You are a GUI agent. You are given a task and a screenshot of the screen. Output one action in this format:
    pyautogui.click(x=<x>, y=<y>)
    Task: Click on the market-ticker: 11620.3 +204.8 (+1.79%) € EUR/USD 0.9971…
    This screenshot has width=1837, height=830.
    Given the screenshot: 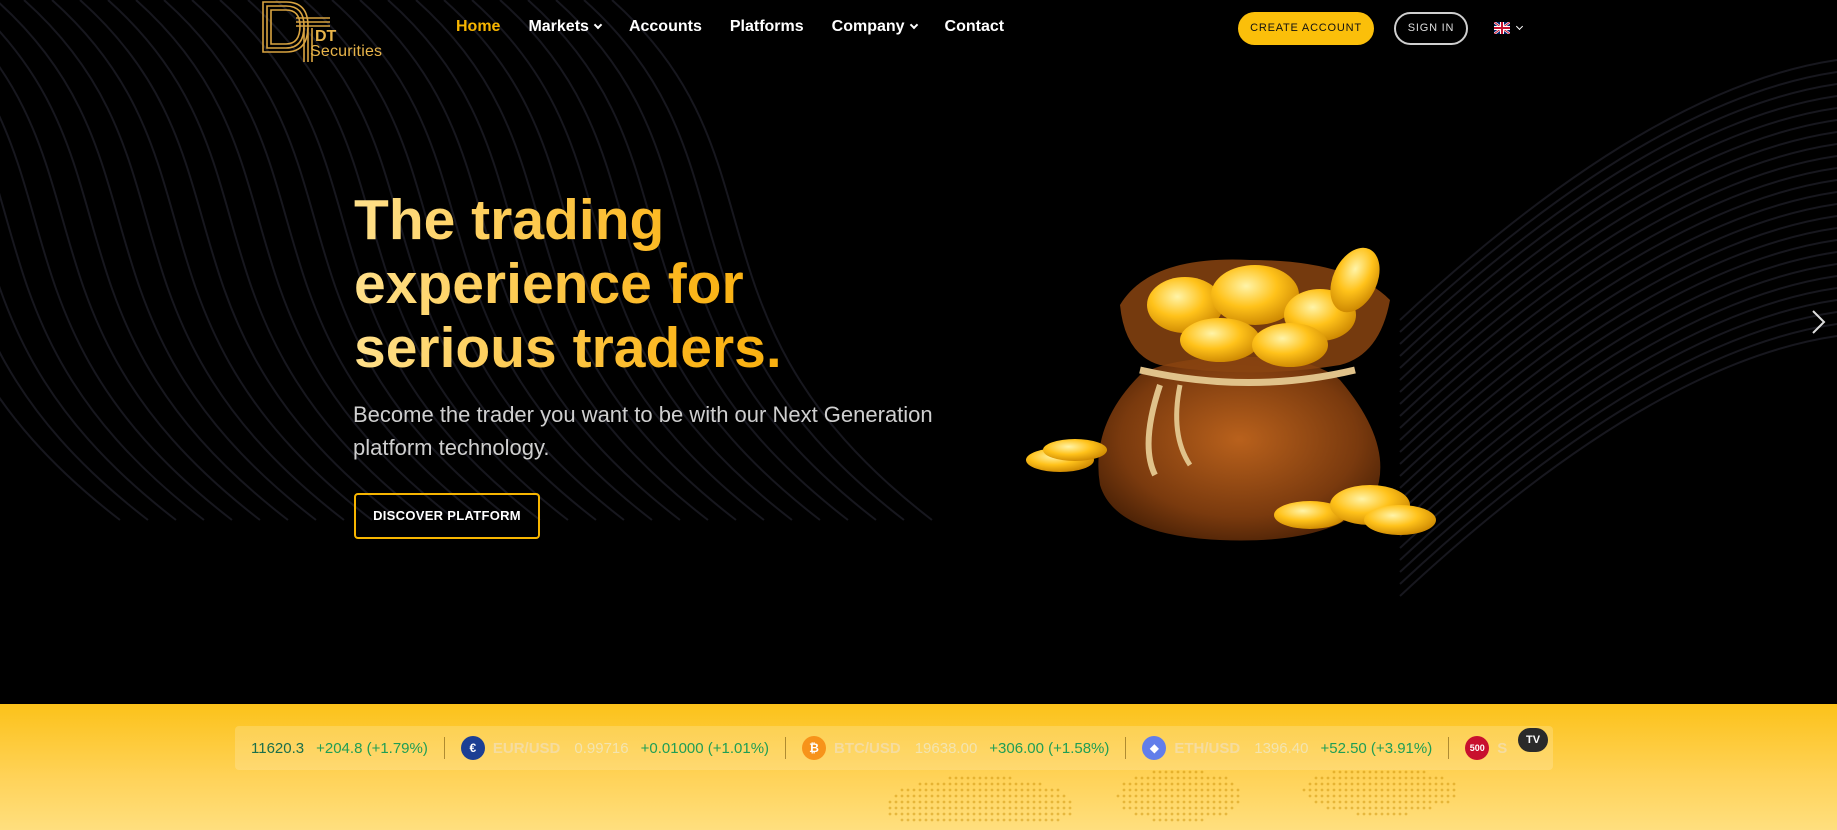 What is the action you would take?
    pyautogui.click(x=894, y=748)
    